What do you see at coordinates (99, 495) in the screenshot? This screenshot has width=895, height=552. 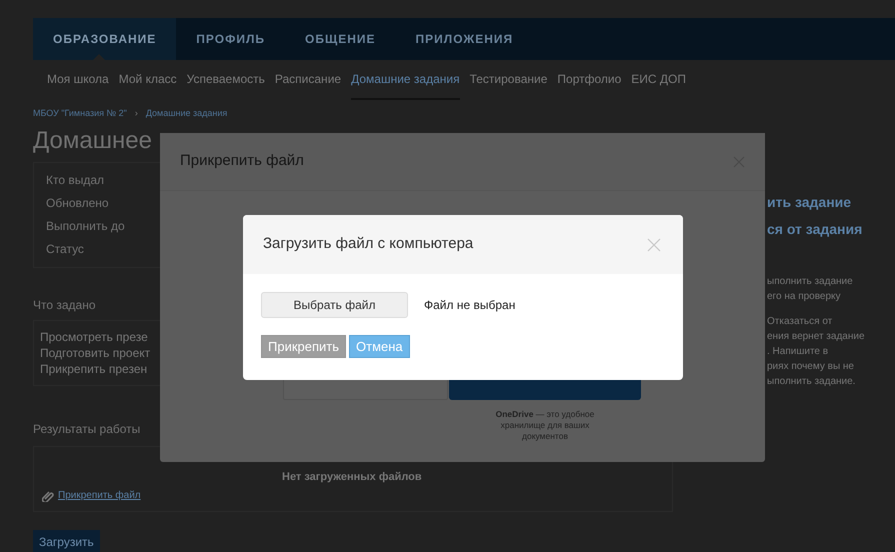 I see `attach-file-link: Прикрепить файл` at bounding box center [99, 495].